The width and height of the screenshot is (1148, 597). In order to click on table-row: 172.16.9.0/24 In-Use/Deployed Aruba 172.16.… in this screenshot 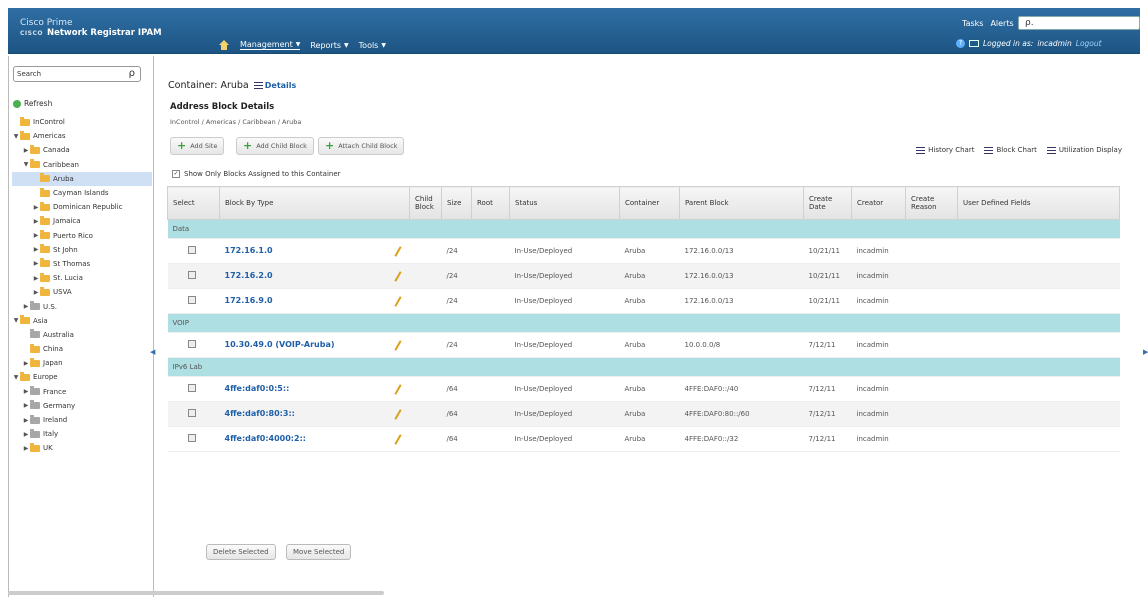, I will do `click(643, 301)`.